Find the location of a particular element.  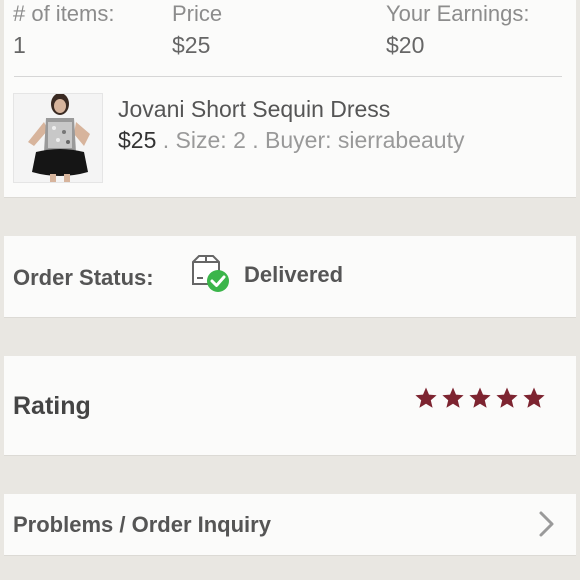

price-label: Price is located at coordinates (197, 13).